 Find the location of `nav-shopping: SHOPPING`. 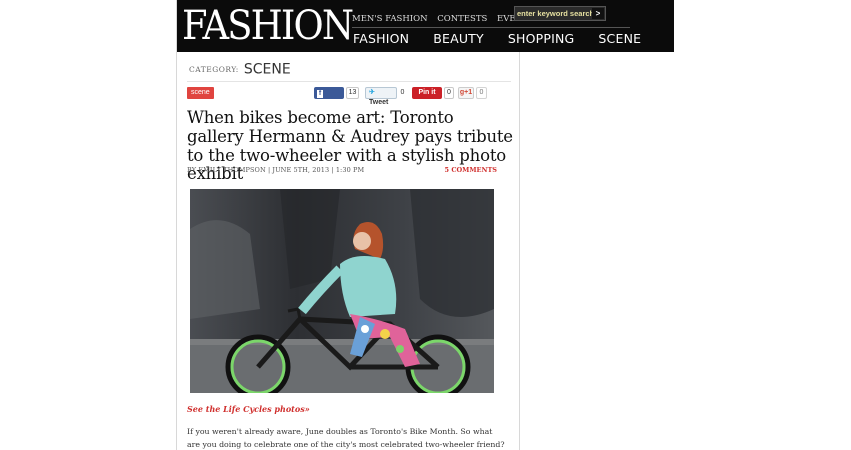

nav-shopping: SHOPPING is located at coordinates (541, 38).